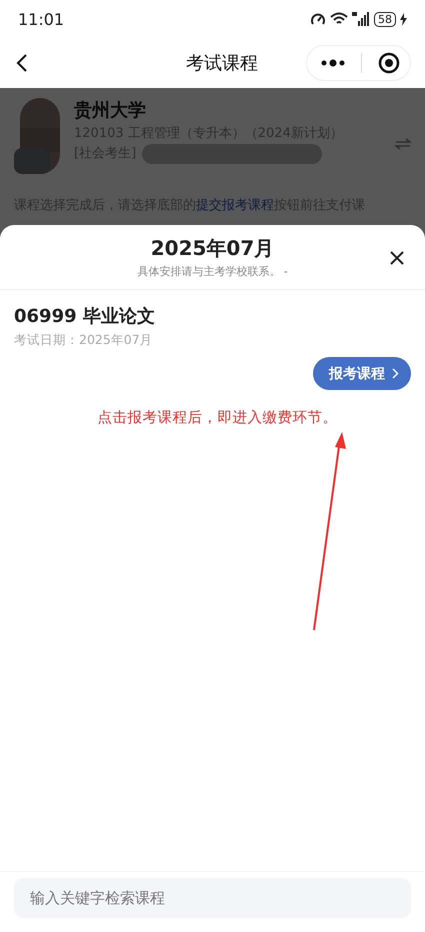 The height and width of the screenshot is (932, 425). What do you see at coordinates (395, 373) in the screenshot?
I see `chevron-icon` at bounding box center [395, 373].